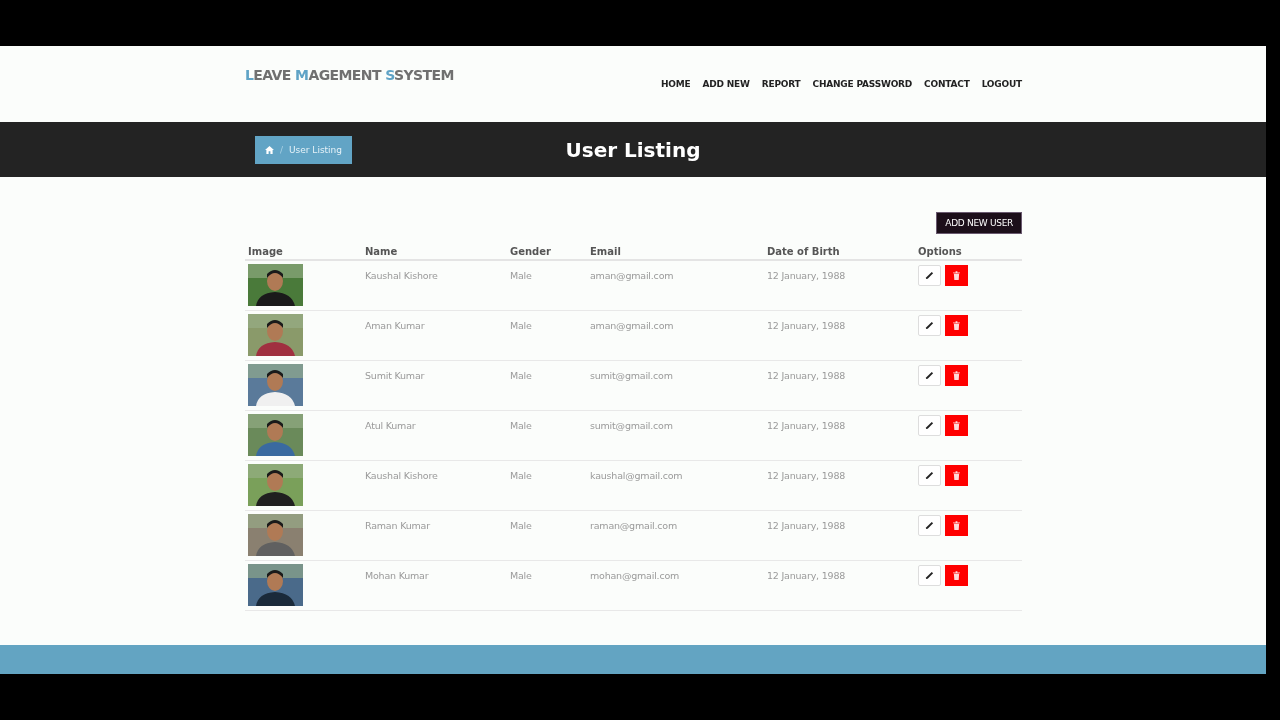 The width and height of the screenshot is (1280, 720). What do you see at coordinates (381, 251) in the screenshot?
I see `column-header: Name` at bounding box center [381, 251].